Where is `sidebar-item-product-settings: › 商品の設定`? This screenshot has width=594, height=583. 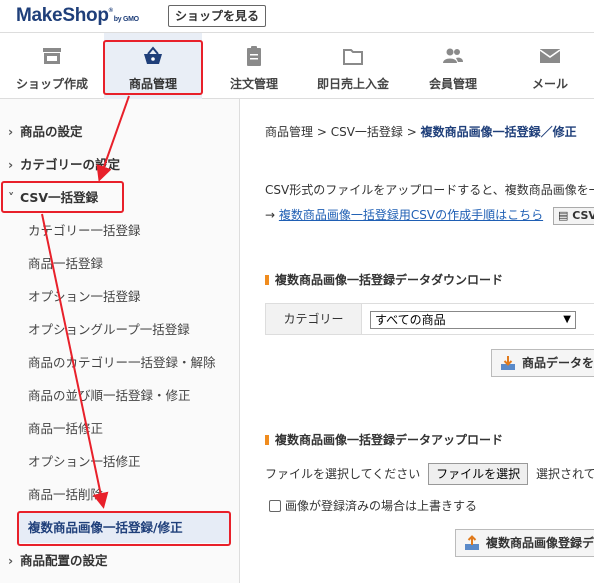
sidebar-item-product-settings: › 商品の設定 is located at coordinates (120, 132).